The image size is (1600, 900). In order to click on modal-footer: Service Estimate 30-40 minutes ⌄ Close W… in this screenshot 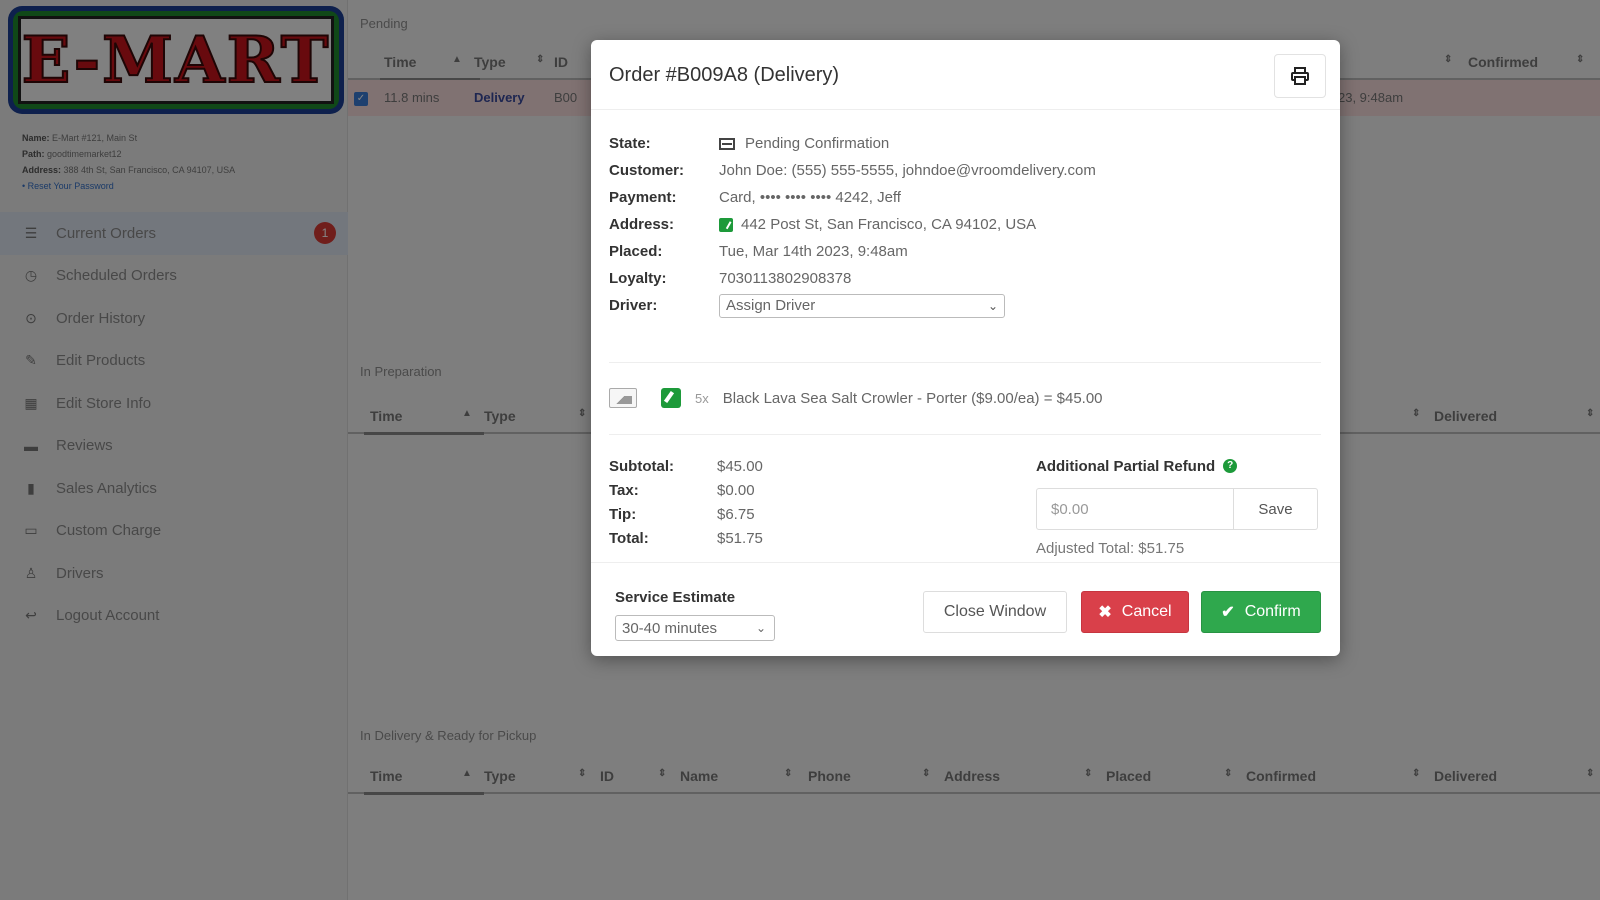, I will do `click(965, 609)`.